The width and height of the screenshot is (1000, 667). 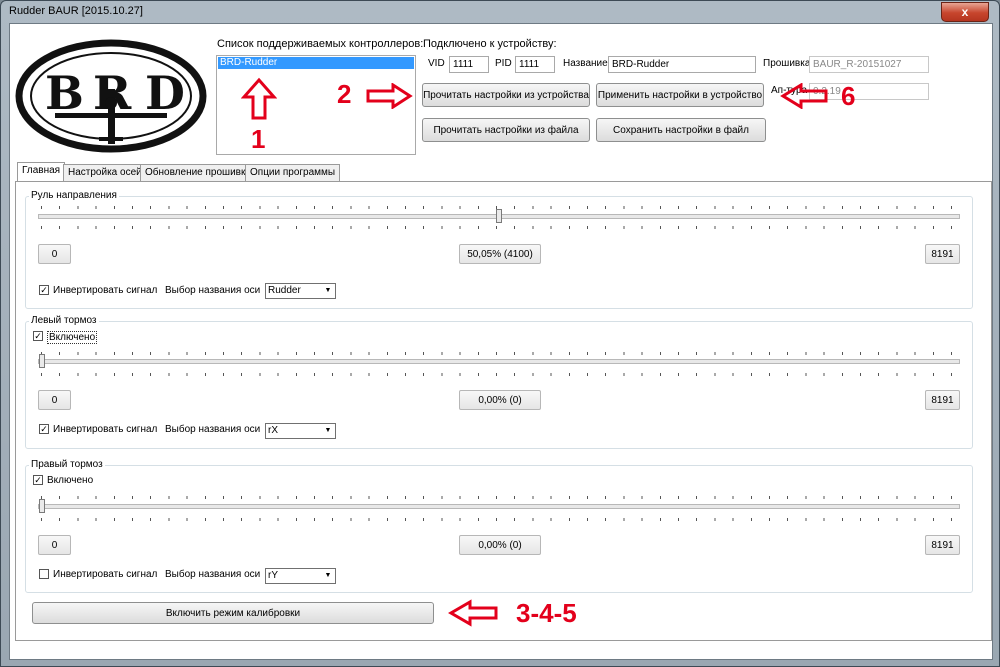 I want to click on annotation-arrow-right-icon, so click(x=389, y=96).